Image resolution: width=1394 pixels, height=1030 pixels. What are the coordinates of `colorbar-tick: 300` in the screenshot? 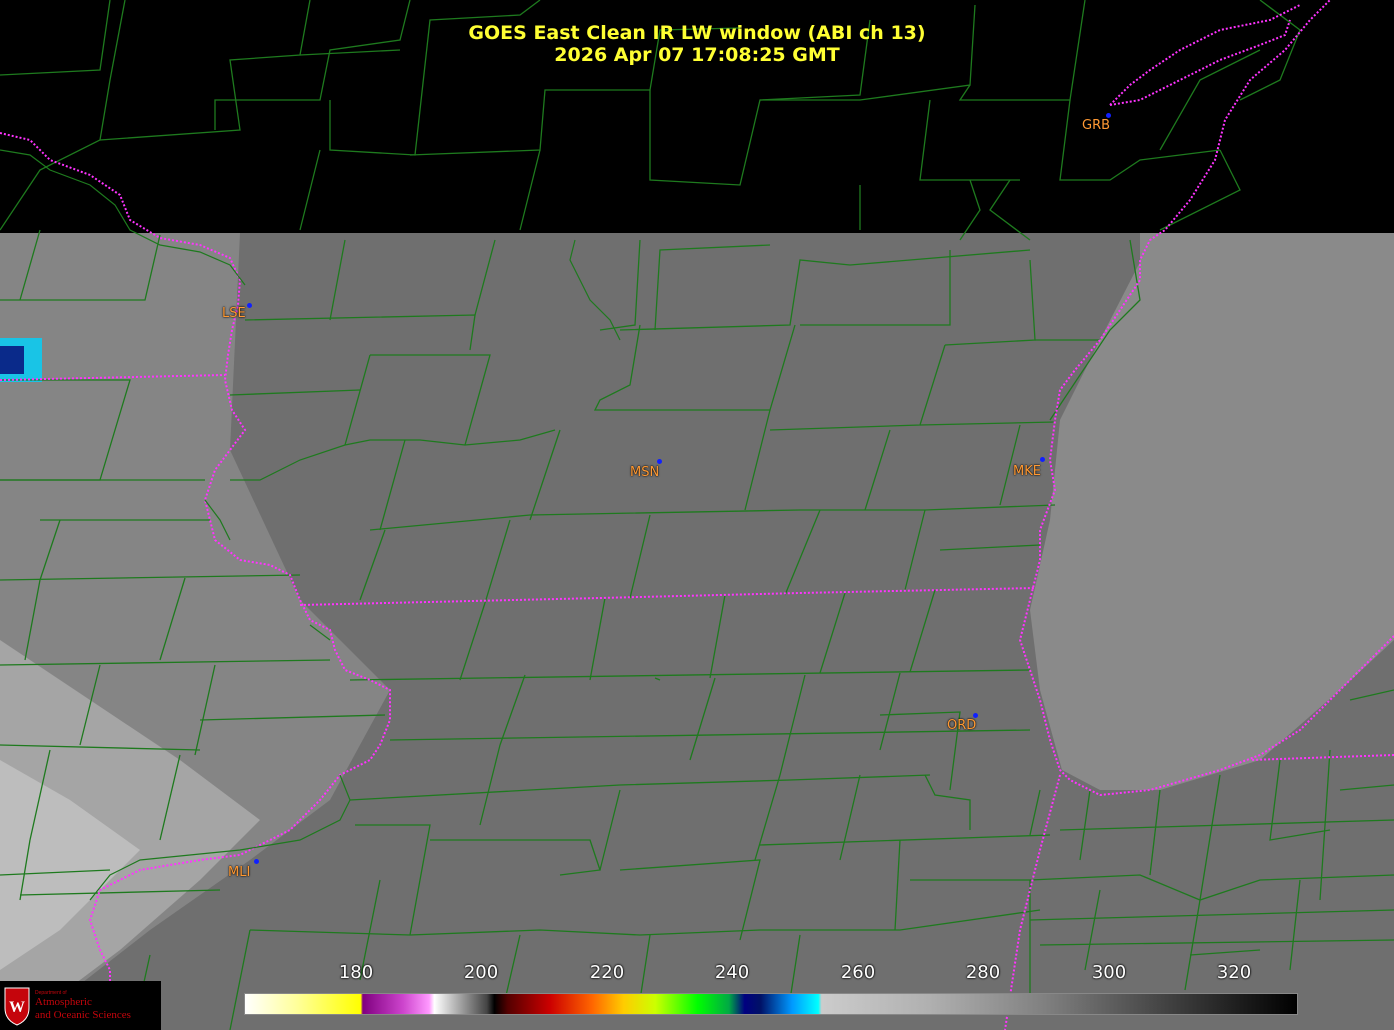 It's located at (1109, 972).